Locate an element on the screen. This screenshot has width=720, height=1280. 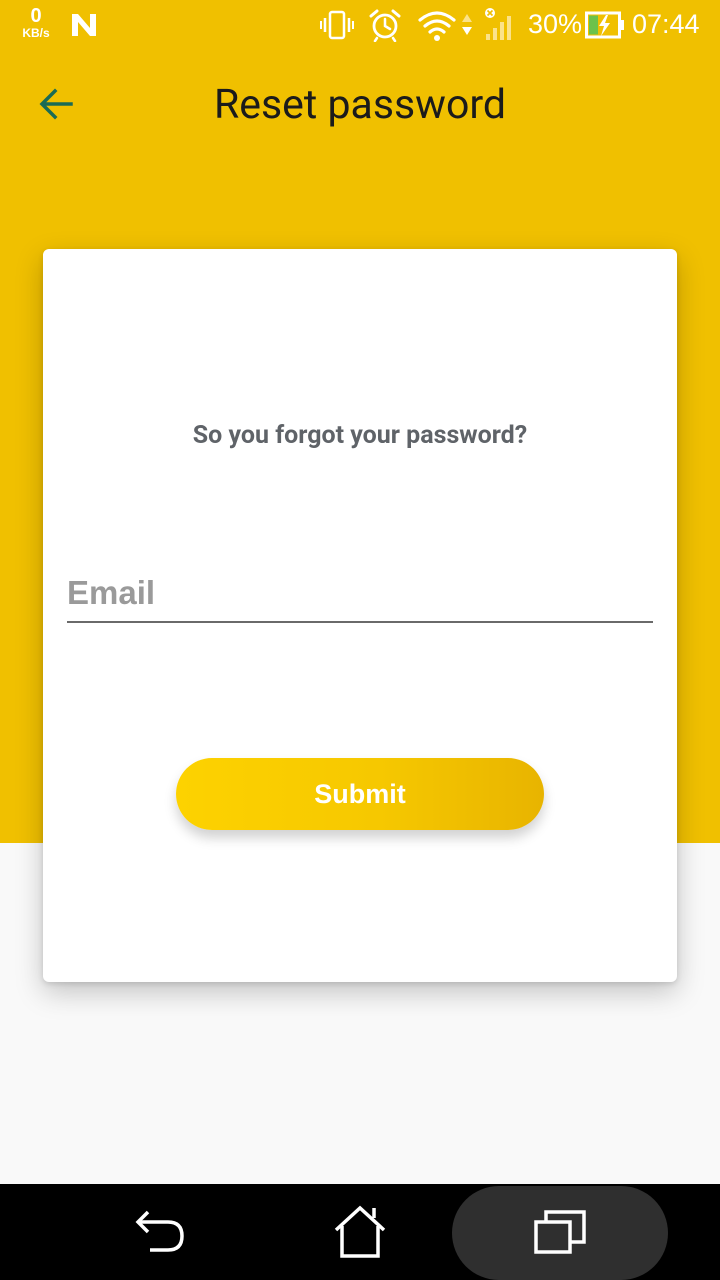
submit-button: Submit is located at coordinates (360, 794).